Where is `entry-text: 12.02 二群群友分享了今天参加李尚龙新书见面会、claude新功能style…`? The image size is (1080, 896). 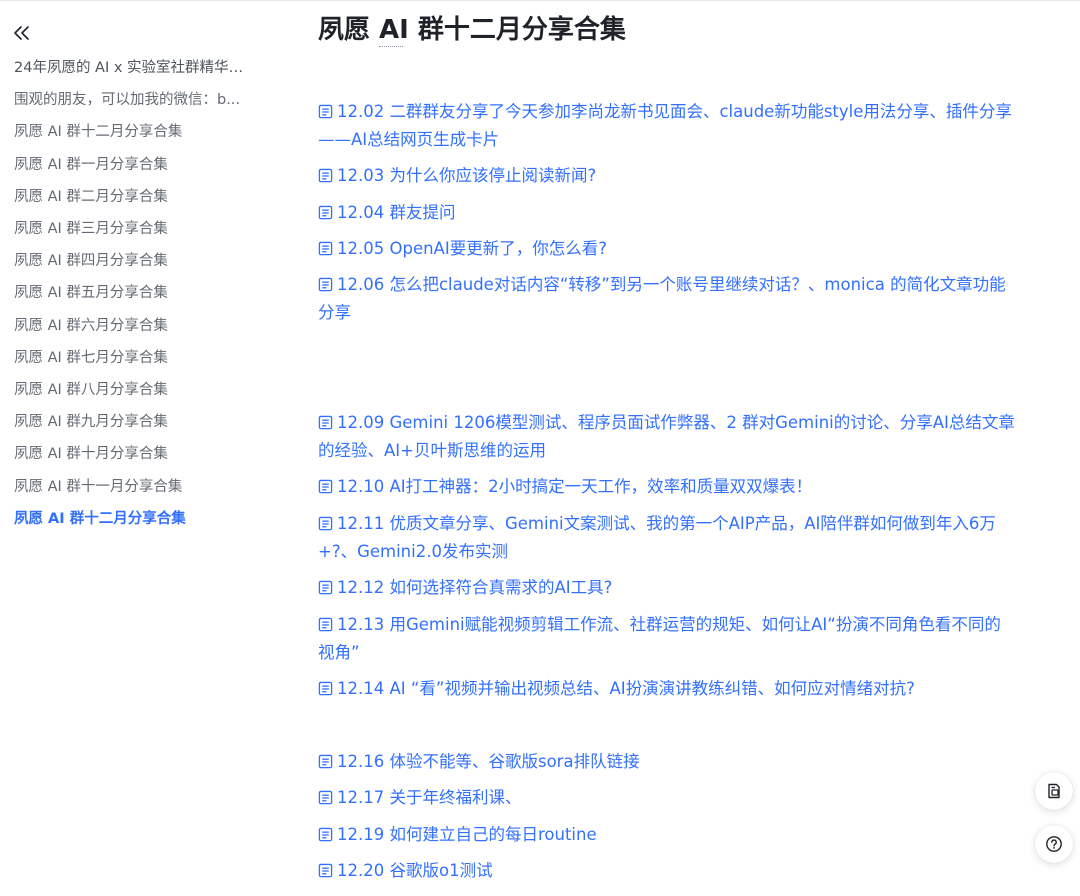 entry-text: 12.02 二群群友分享了今天参加李尚龙新书见面会、claude新功能style… is located at coordinates (674, 111).